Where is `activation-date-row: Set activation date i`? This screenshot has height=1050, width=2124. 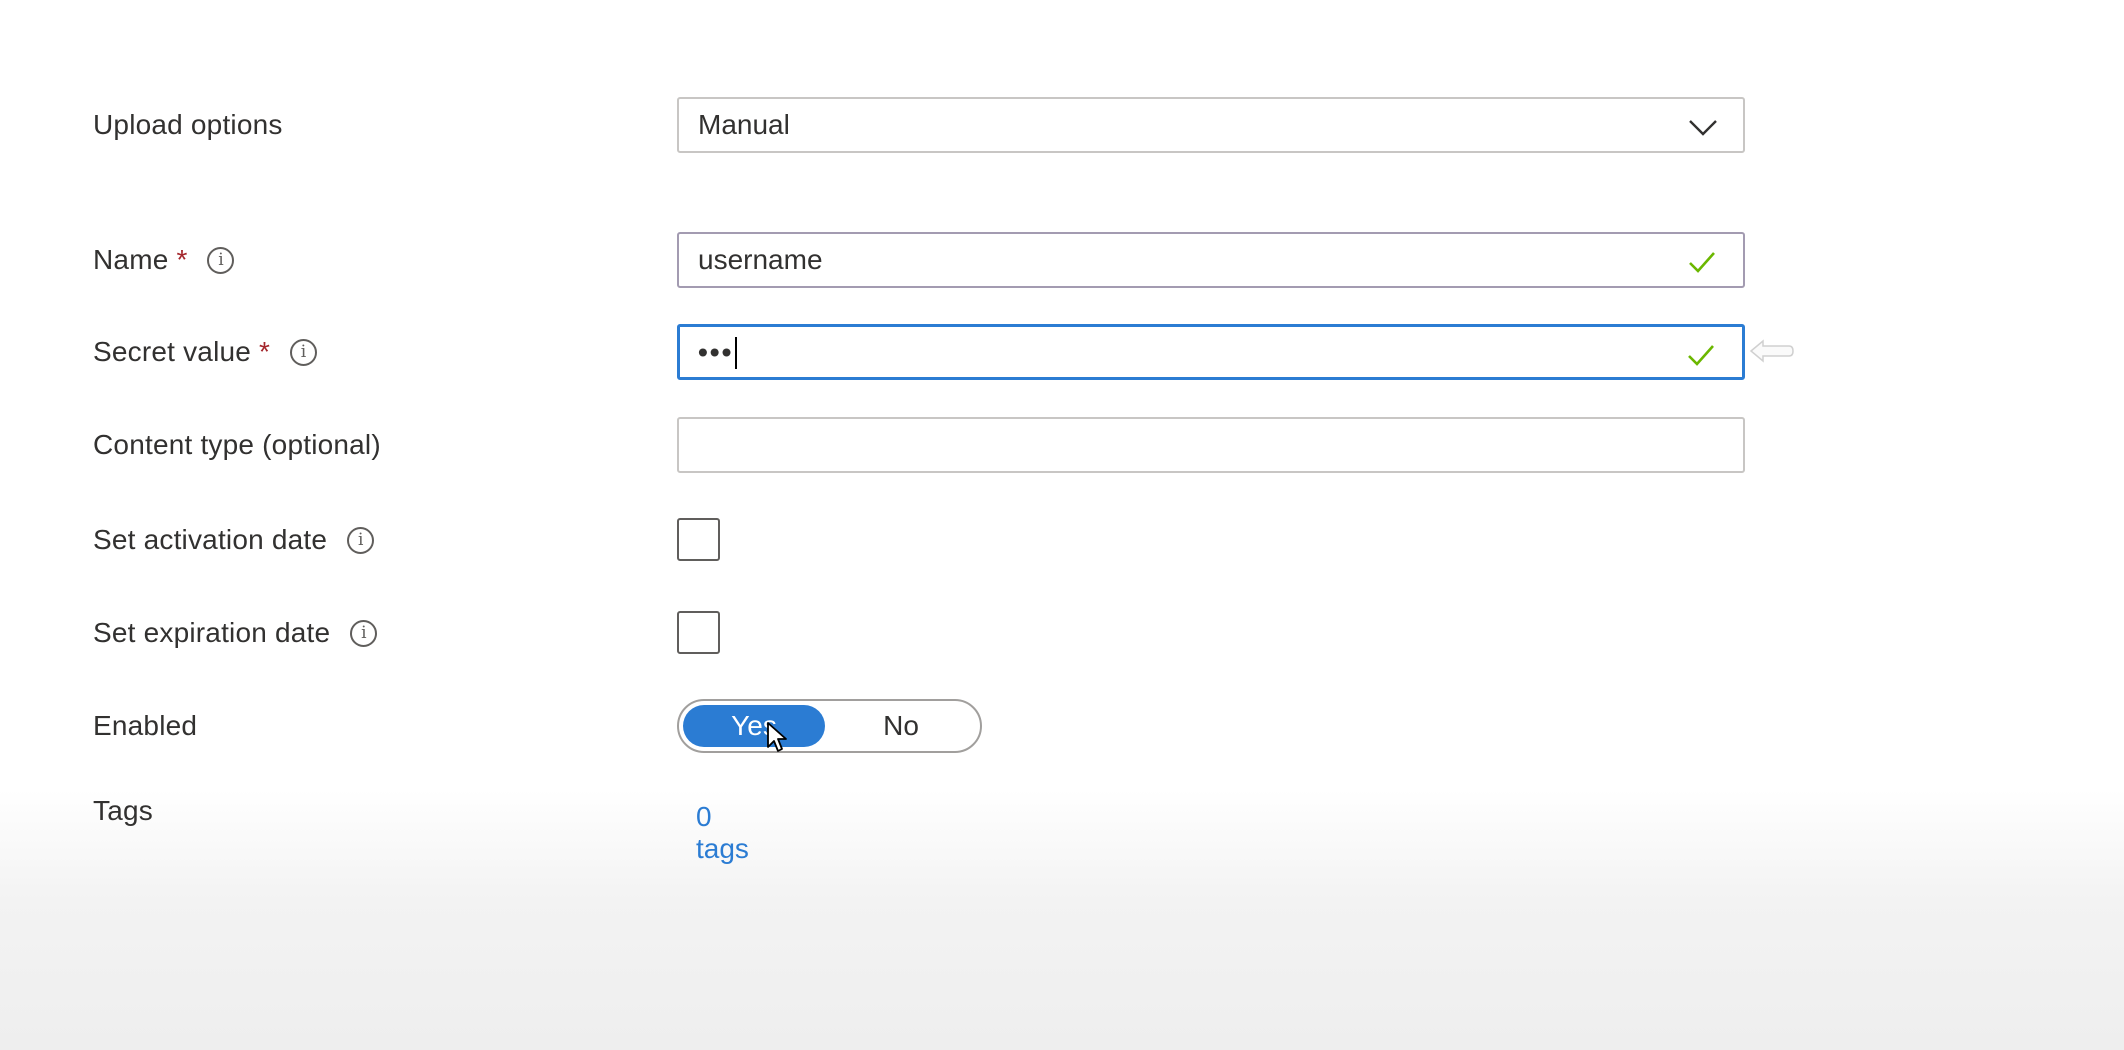 activation-date-row: Set activation date i is located at coordinates (1062, 540).